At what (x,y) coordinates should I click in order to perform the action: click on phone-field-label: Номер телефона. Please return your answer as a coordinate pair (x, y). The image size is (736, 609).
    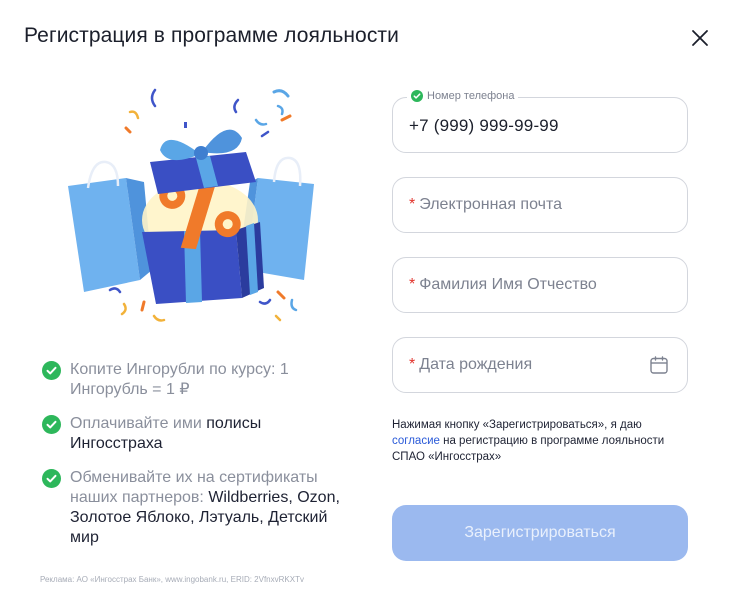
    Looking at the image, I should click on (463, 96).